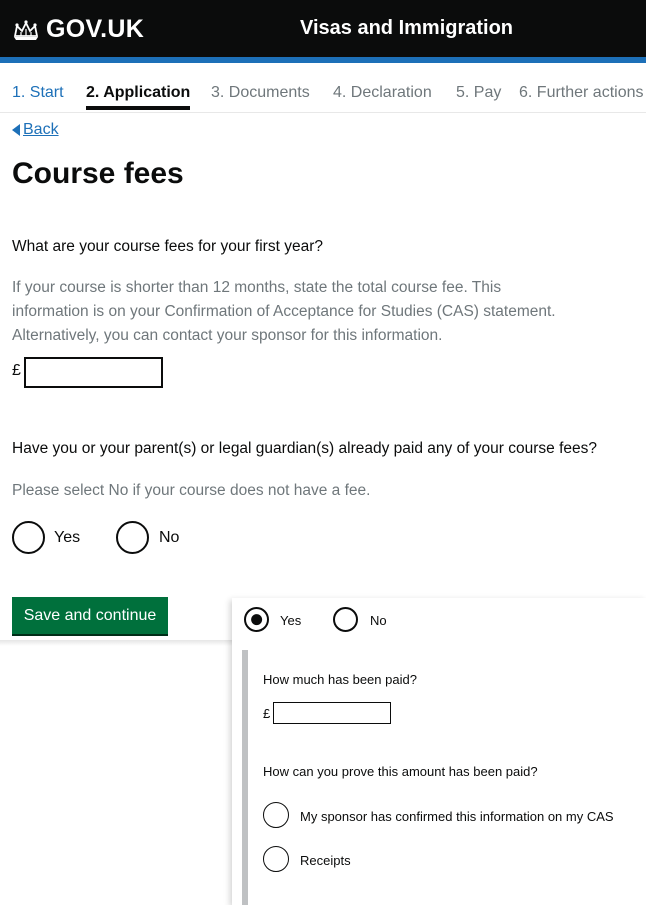  What do you see at coordinates (41, 129) in the screenshot?
I see `back-label: Back` at bounding box center [41, 129].